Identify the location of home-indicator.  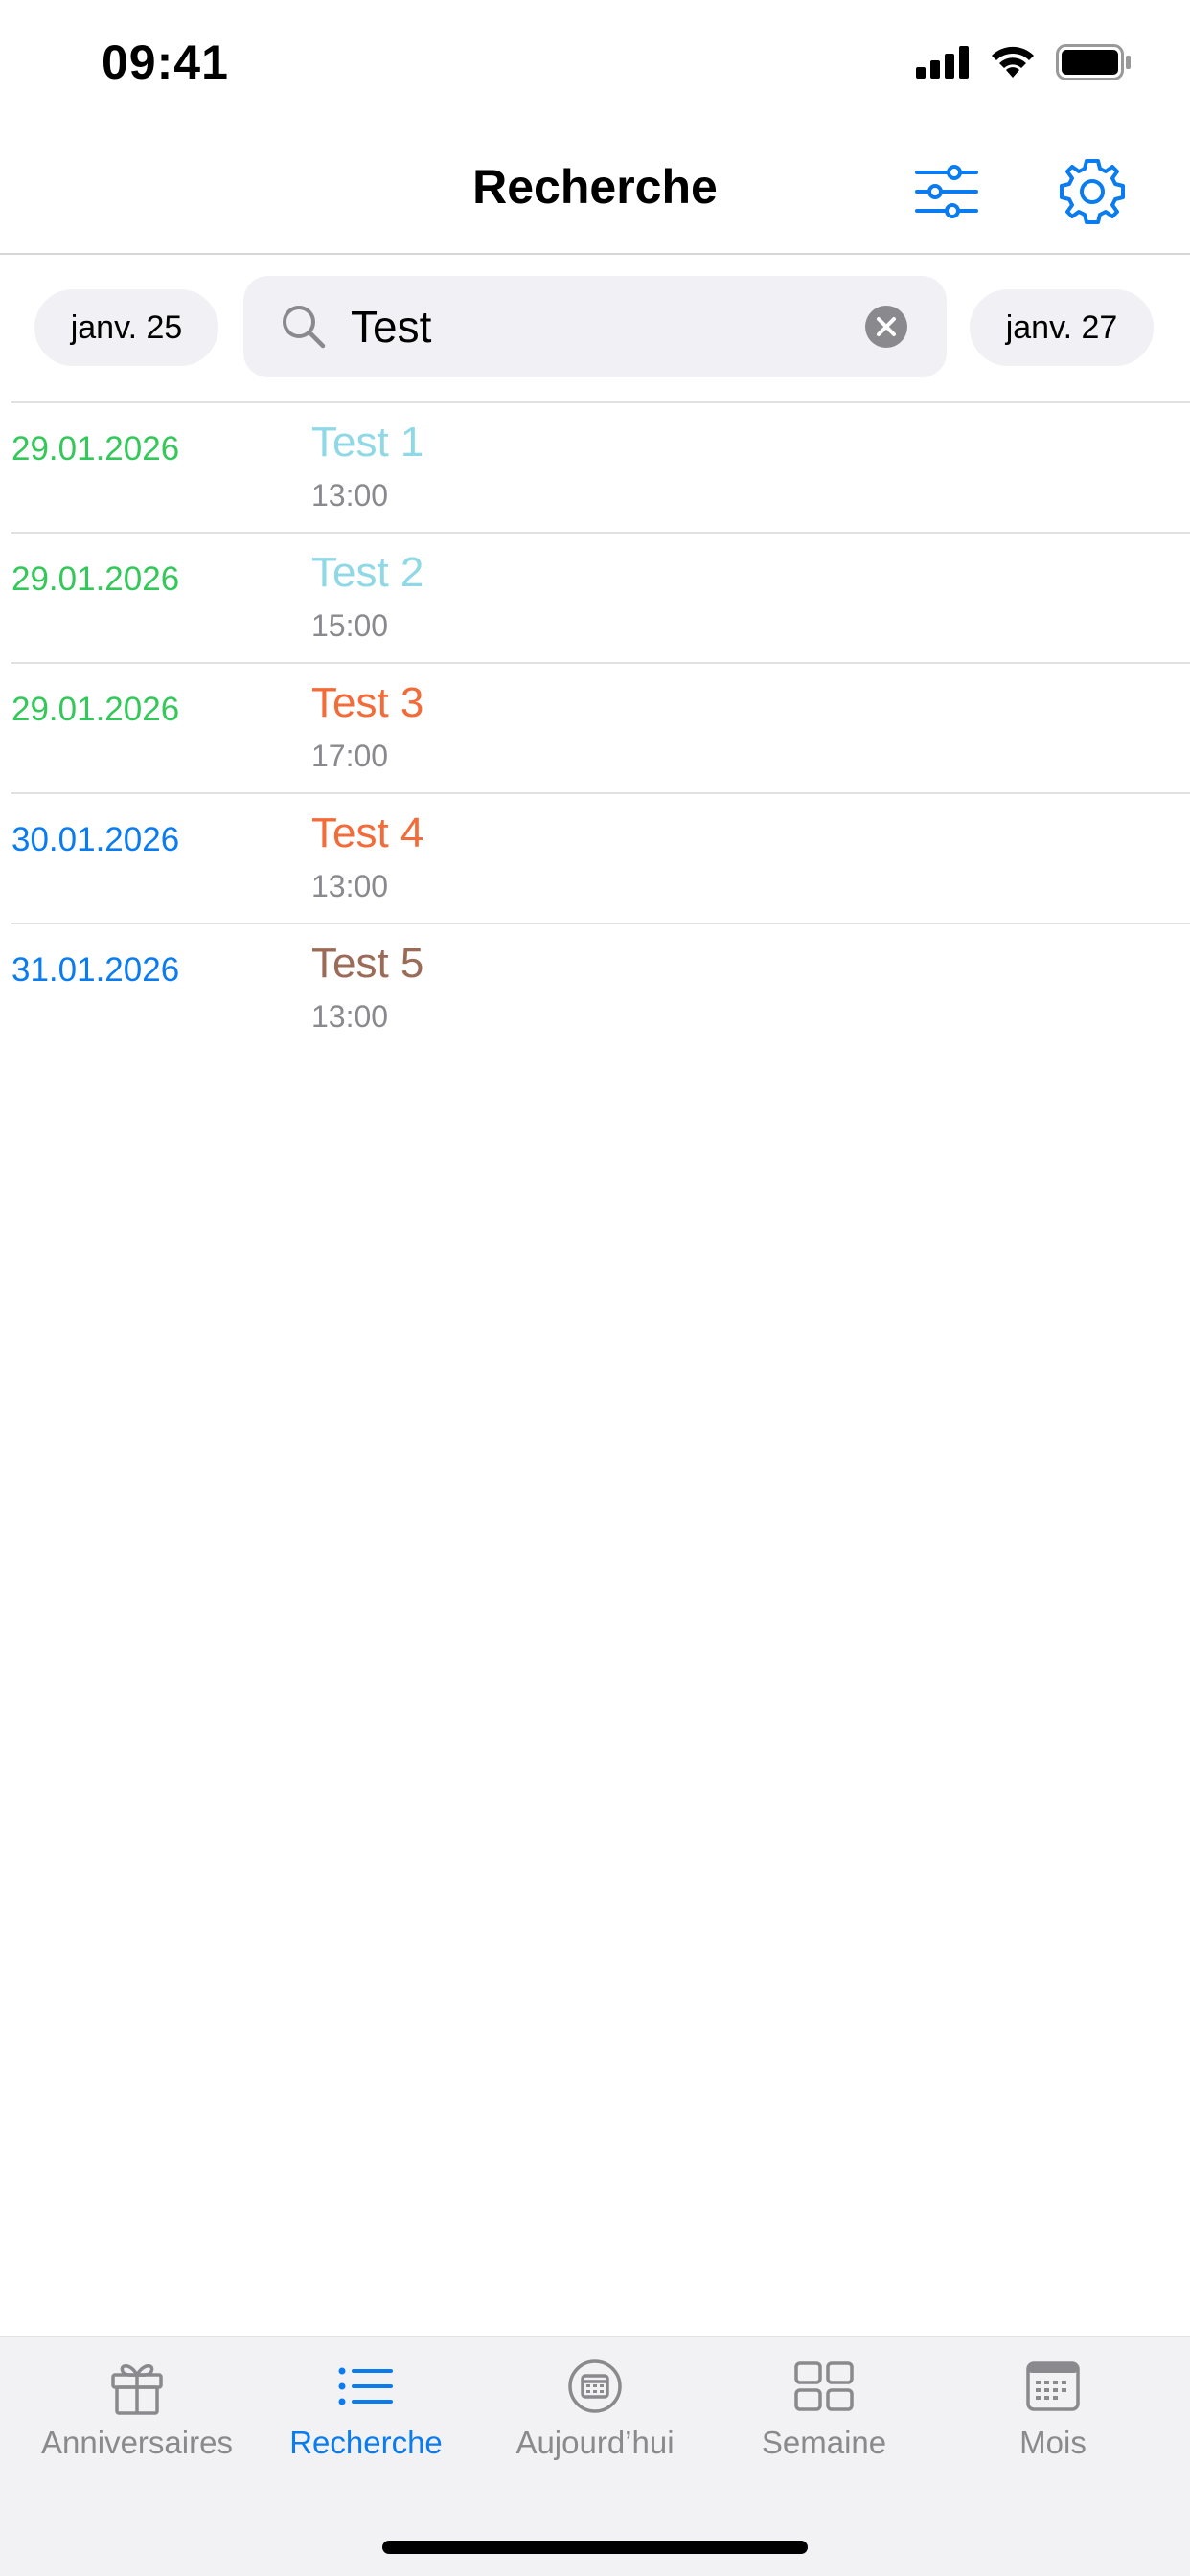
(595, 2547).